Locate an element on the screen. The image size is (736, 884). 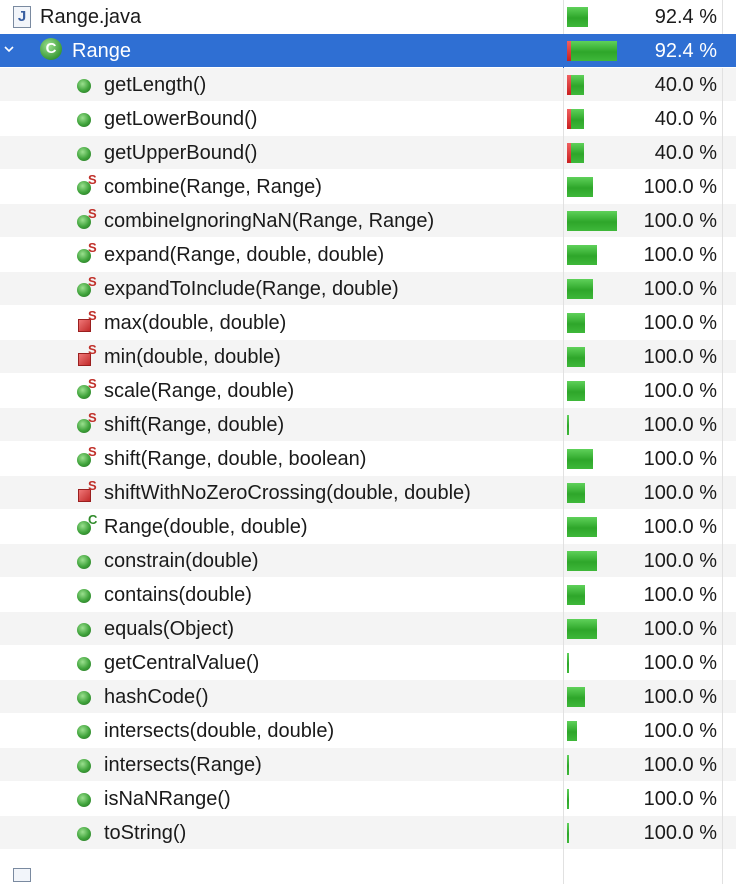
method-row: intersects(Range) 100.0 % is located at coordinates (368, 765).